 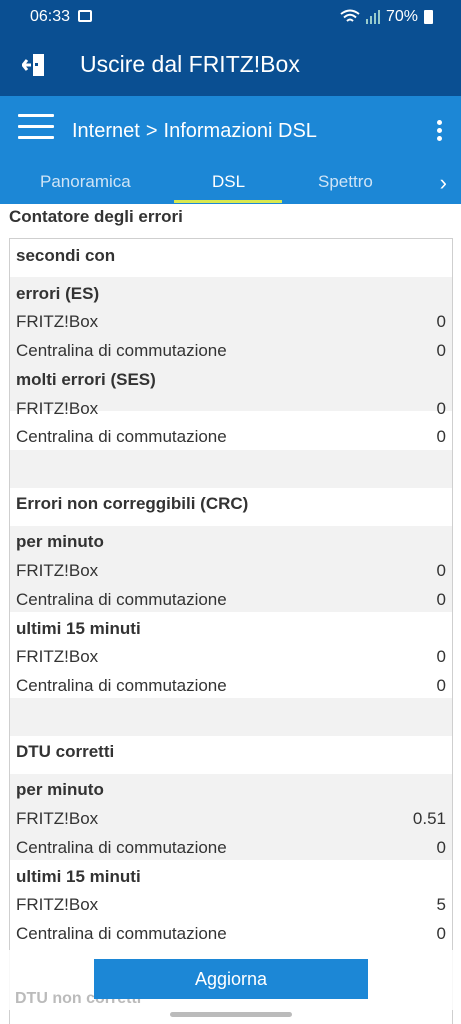 I want to click on breadcrumb: Internet > Informazioni DSL, so click(x=194, y=131).